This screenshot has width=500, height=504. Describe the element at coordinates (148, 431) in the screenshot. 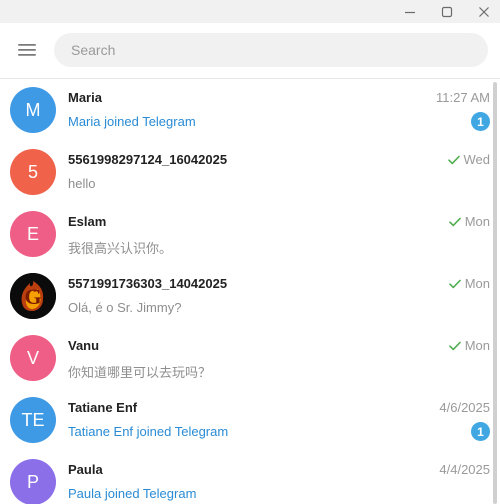

I see `chat-last-message: Tatiane Enf joined Telegram` at that location.